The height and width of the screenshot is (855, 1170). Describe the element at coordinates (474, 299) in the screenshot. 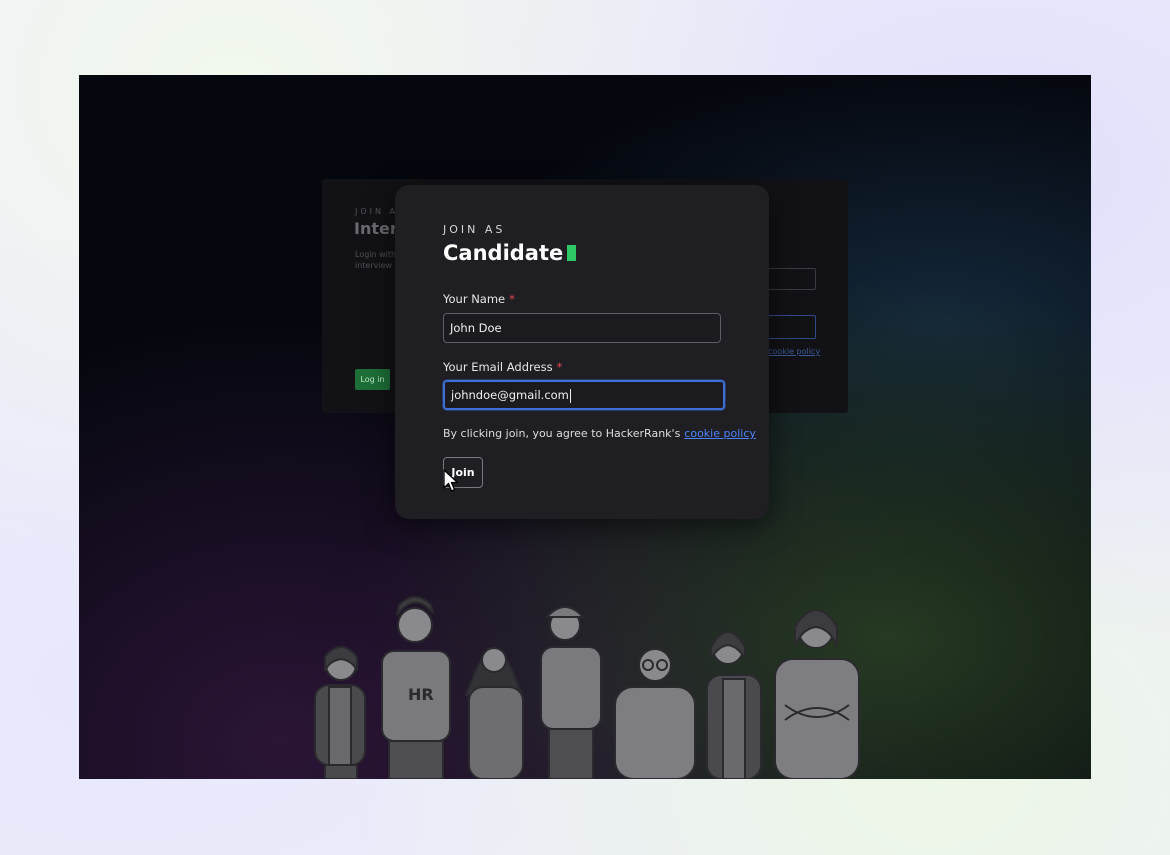

I see `name-label-text: Your Name` at that location.